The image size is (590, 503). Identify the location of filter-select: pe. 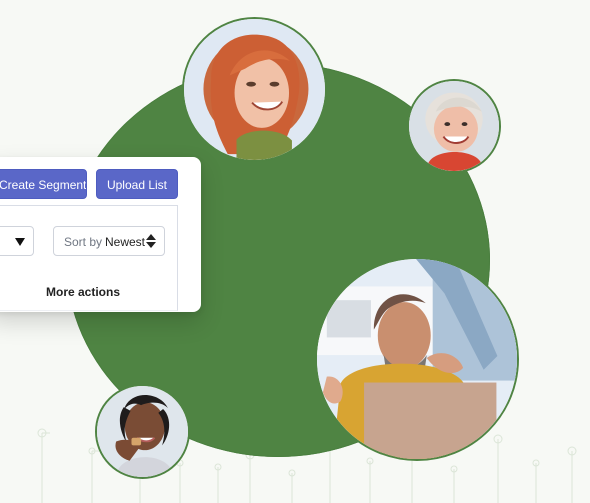
(17, 241).